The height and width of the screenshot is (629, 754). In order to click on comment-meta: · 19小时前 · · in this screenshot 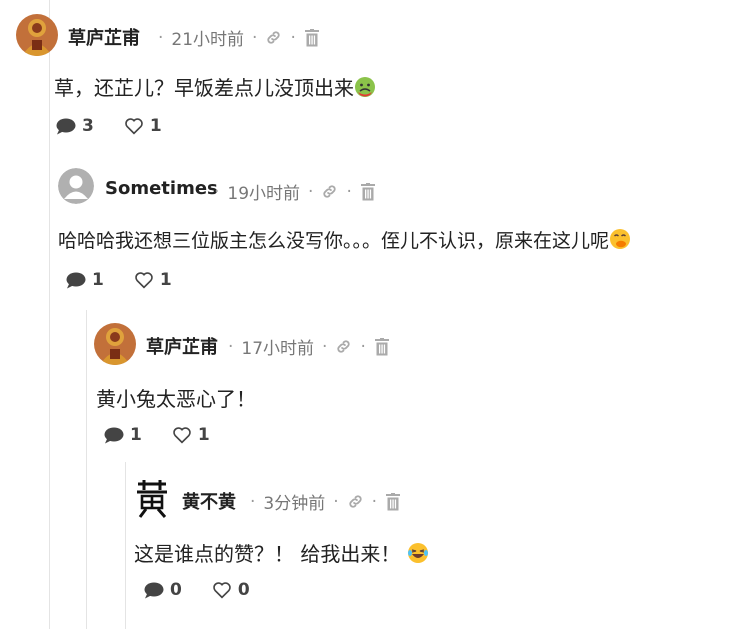, I will do `click(295, 191)`.